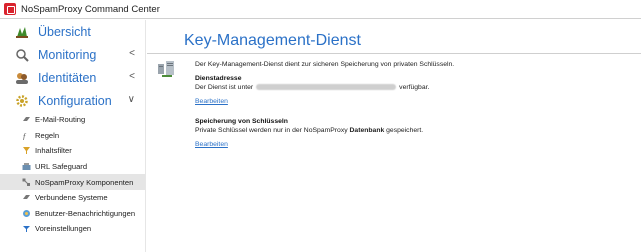 This screenshot has width=641, height=252. I want to click on key-management-service-icon, so click(167, 69).